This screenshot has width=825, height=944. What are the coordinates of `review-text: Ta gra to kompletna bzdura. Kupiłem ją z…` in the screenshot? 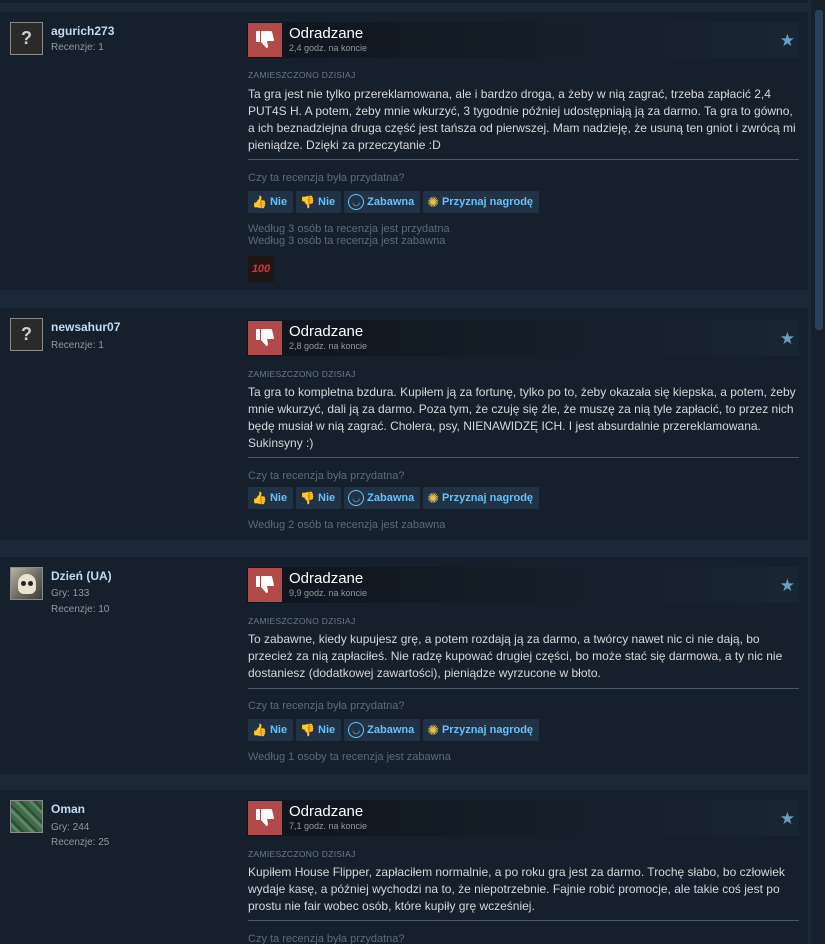 It's located at (522, 417).